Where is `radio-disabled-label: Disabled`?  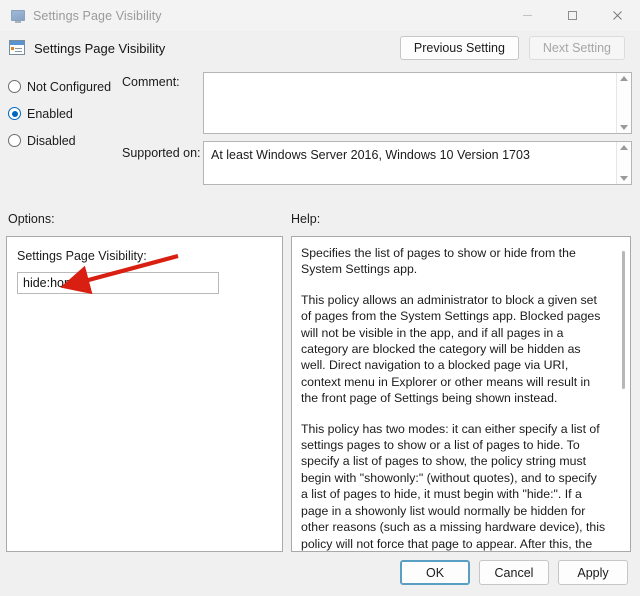 radio-disabled-label: Disabled is located at coordinates (51, 140).